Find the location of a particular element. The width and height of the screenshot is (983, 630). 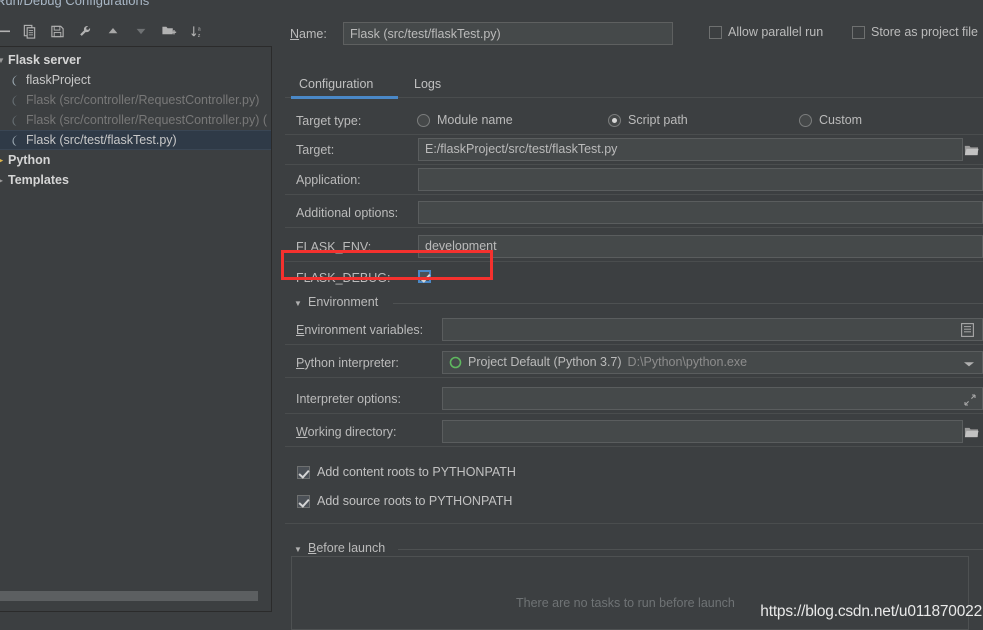

application-label: Application: is located at coordinates (328, 180).